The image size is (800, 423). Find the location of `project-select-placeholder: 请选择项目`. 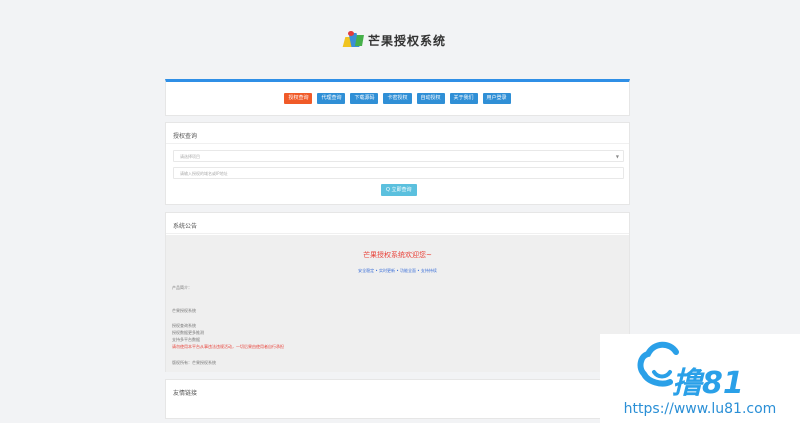

project-select-placeholder: 请选择项目 is located at coordinates (190, 156).